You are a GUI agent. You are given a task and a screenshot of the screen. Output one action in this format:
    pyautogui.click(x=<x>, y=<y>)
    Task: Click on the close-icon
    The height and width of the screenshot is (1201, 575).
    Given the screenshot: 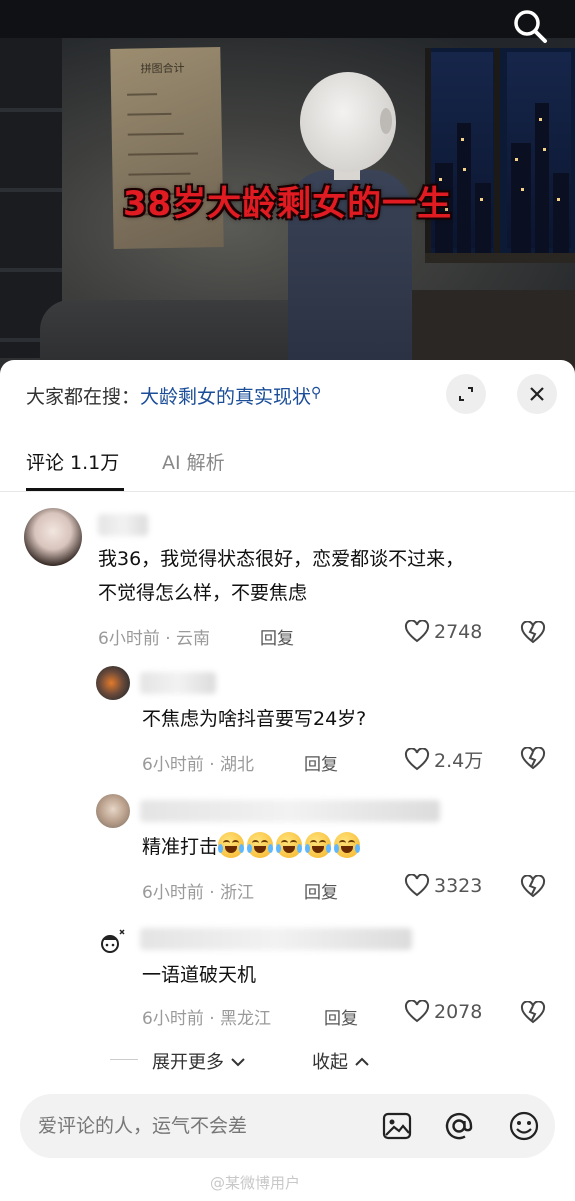 What is the action you would take?
    pyautogui.click(x=537, y=394)
    